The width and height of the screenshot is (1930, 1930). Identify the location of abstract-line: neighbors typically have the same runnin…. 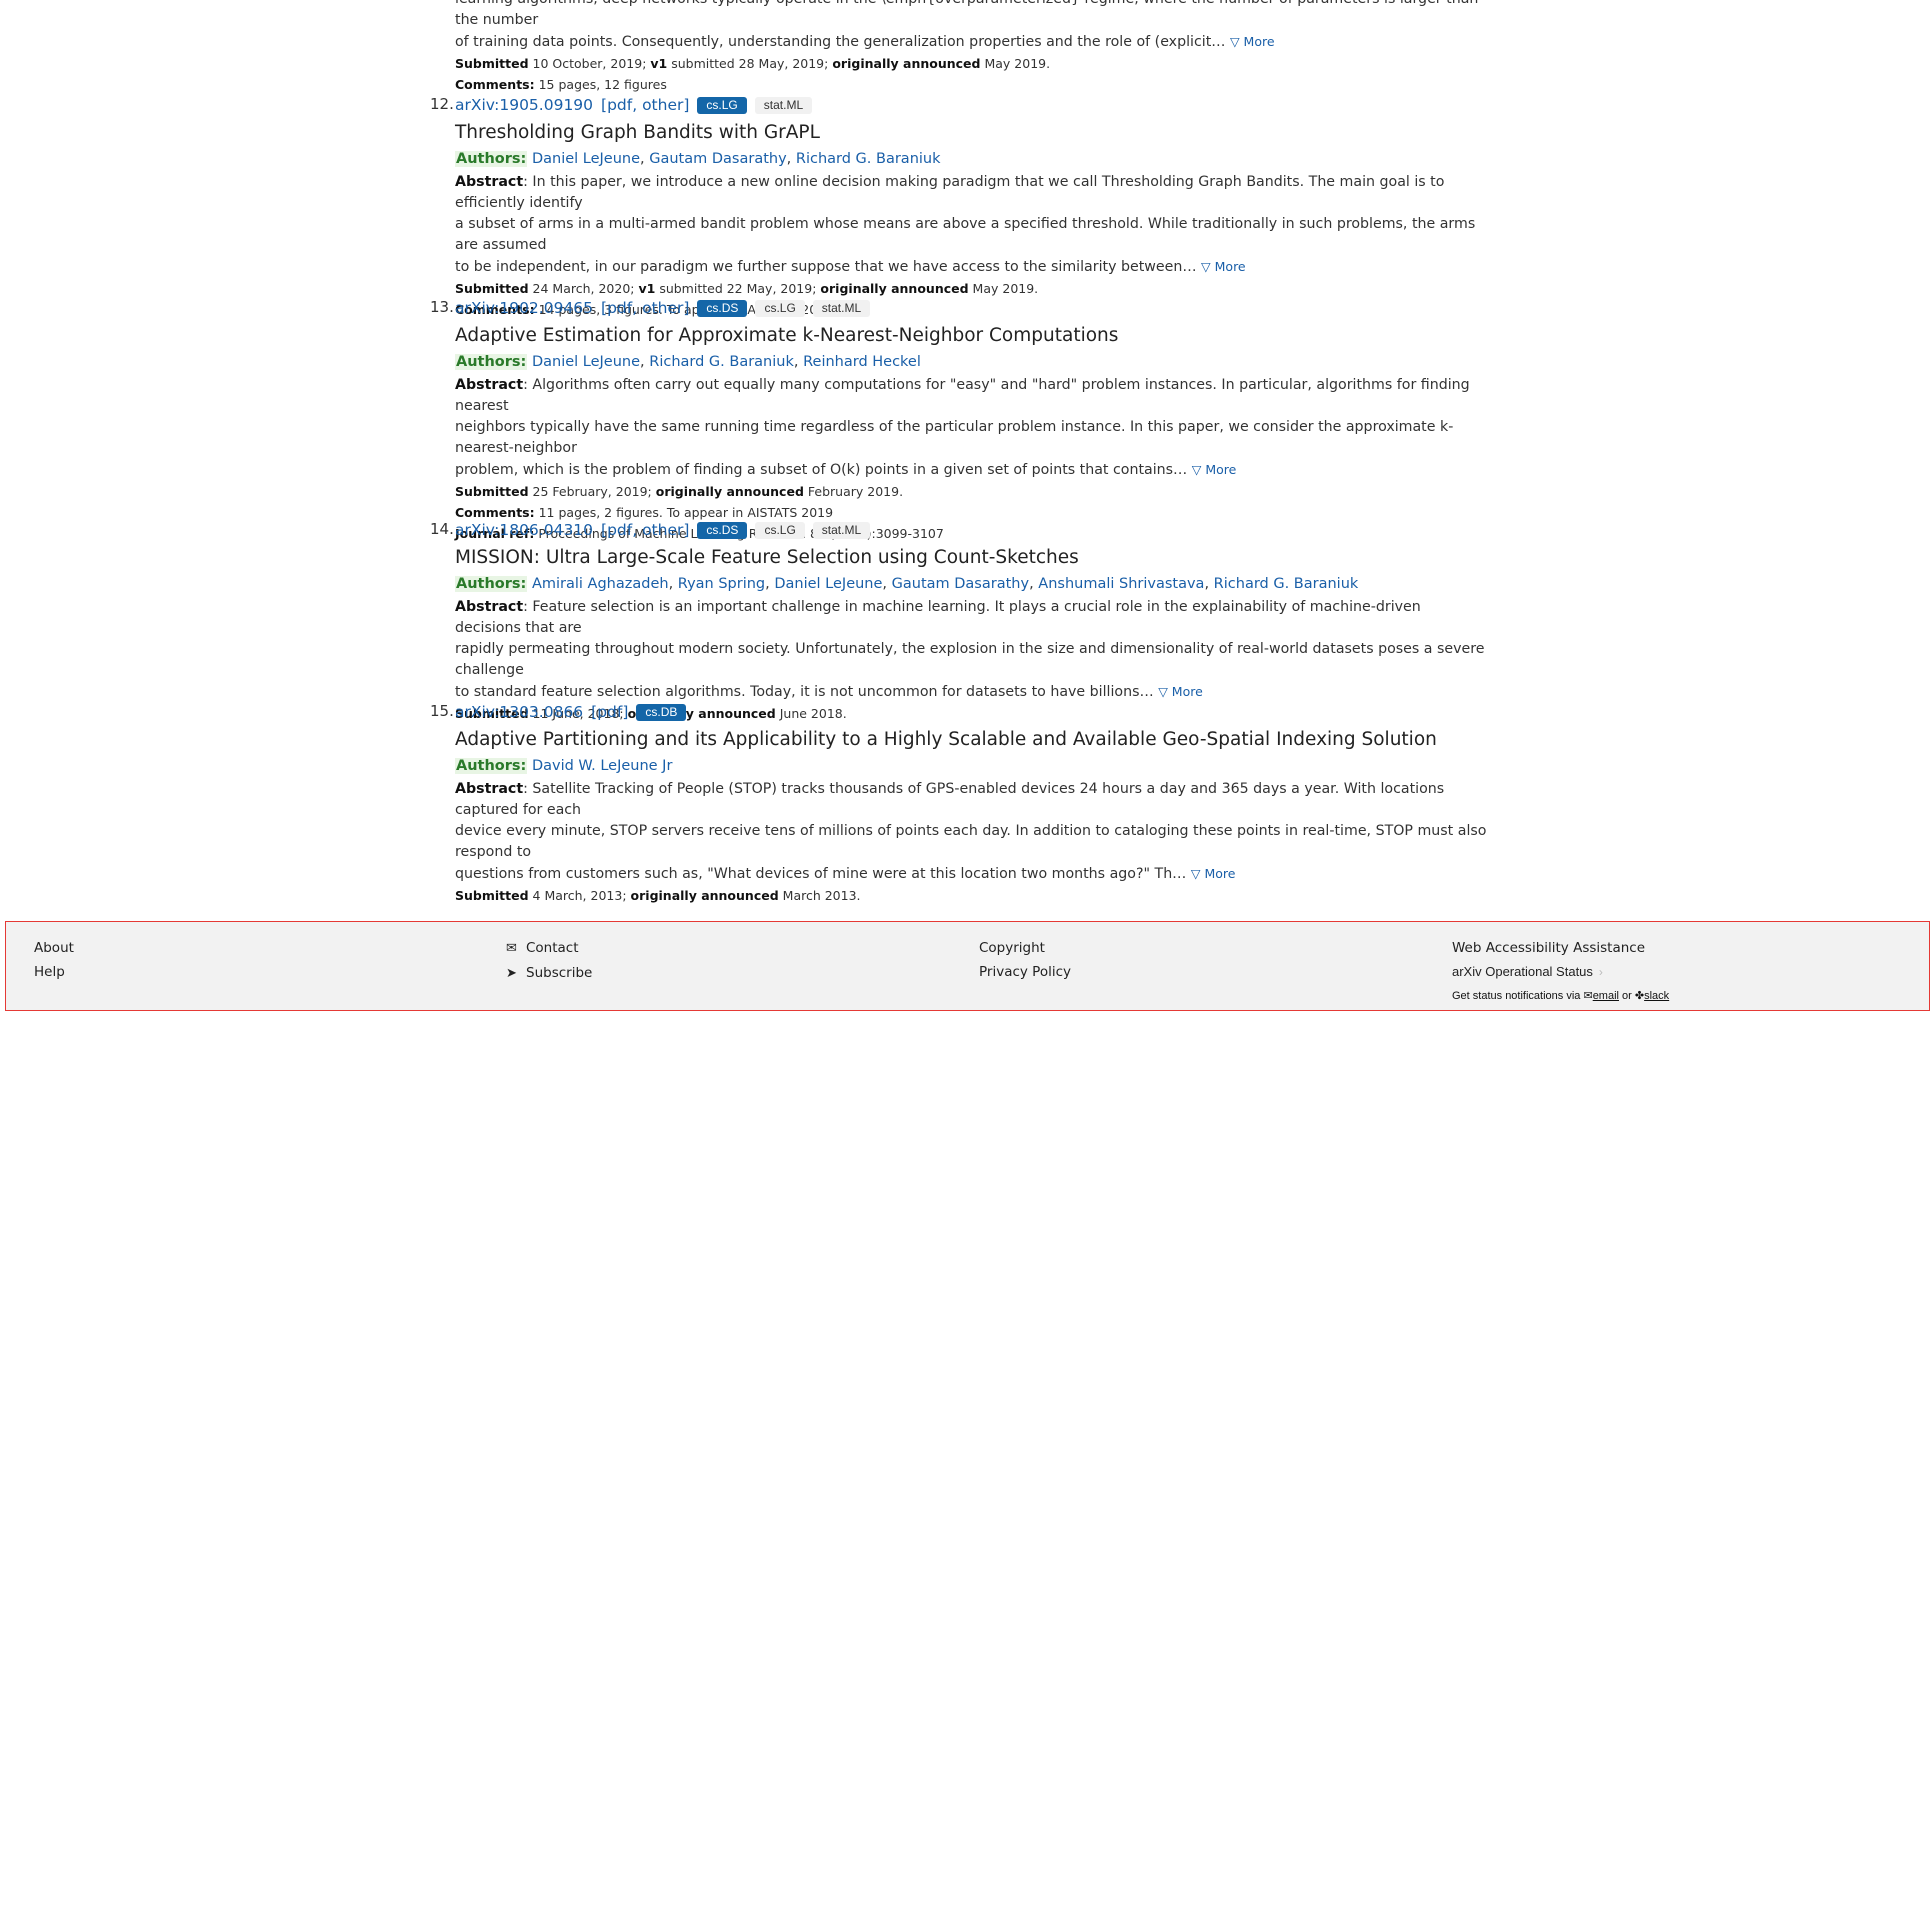
(954, 437).